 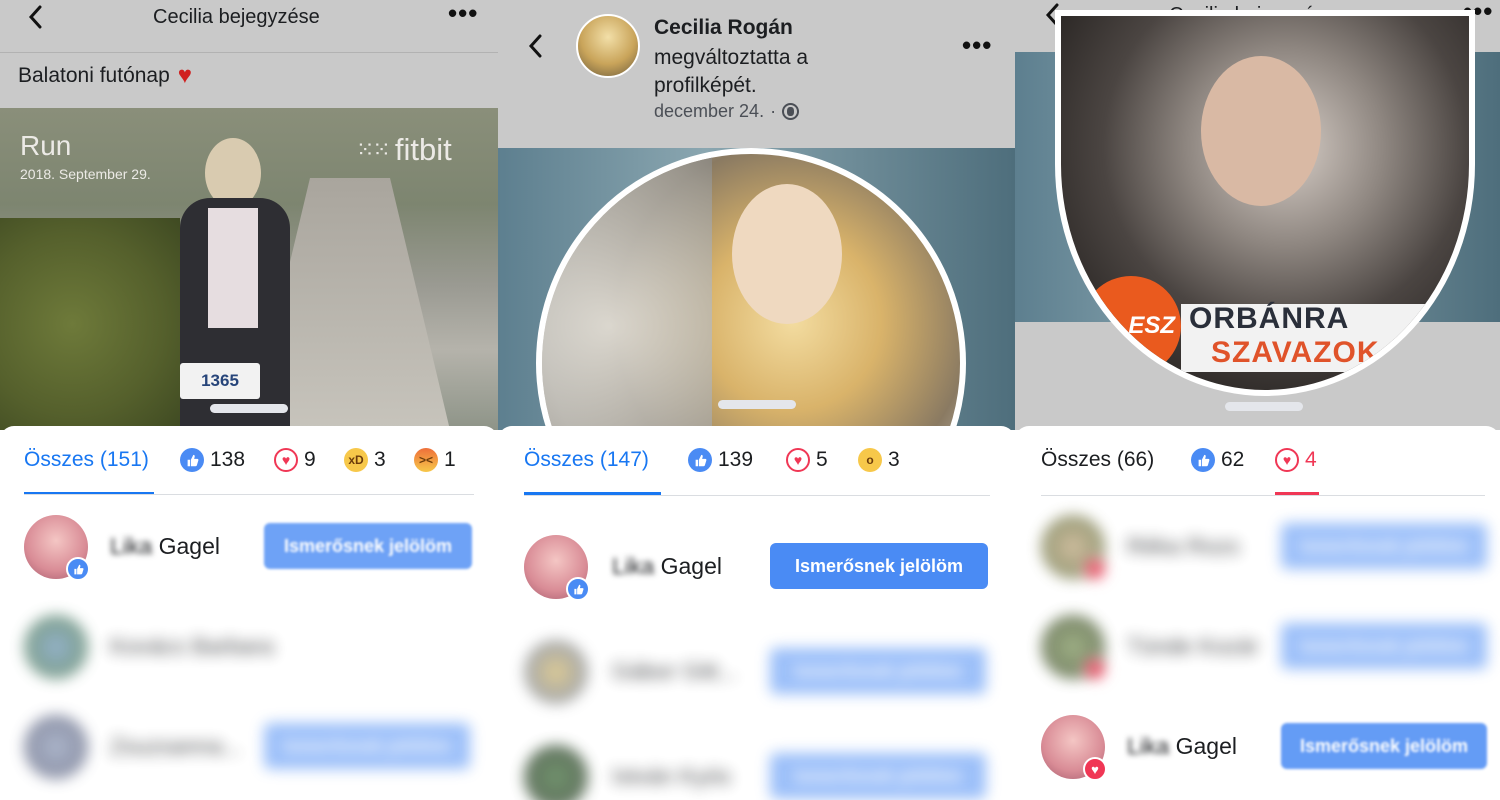 I want to click on tab-love: ♥ 5, so click(x=807, y=460).